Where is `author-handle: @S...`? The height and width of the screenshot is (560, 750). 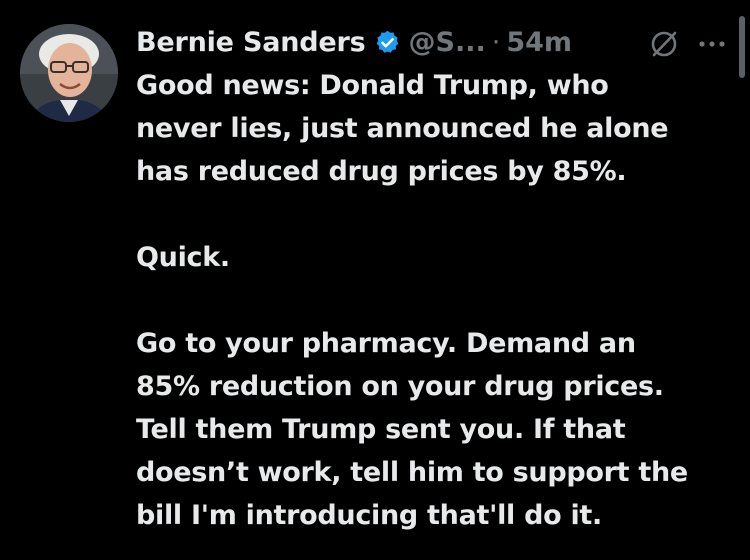 author-handle: @S... is located at coordinates (447, 42).